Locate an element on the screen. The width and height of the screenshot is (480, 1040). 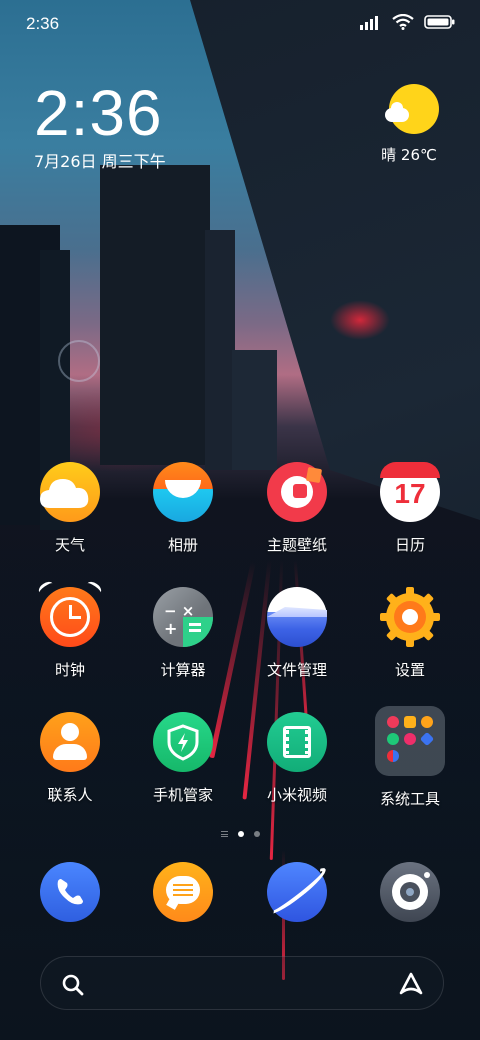
app-label: 系统工具 is located at coordinates (409, 799).